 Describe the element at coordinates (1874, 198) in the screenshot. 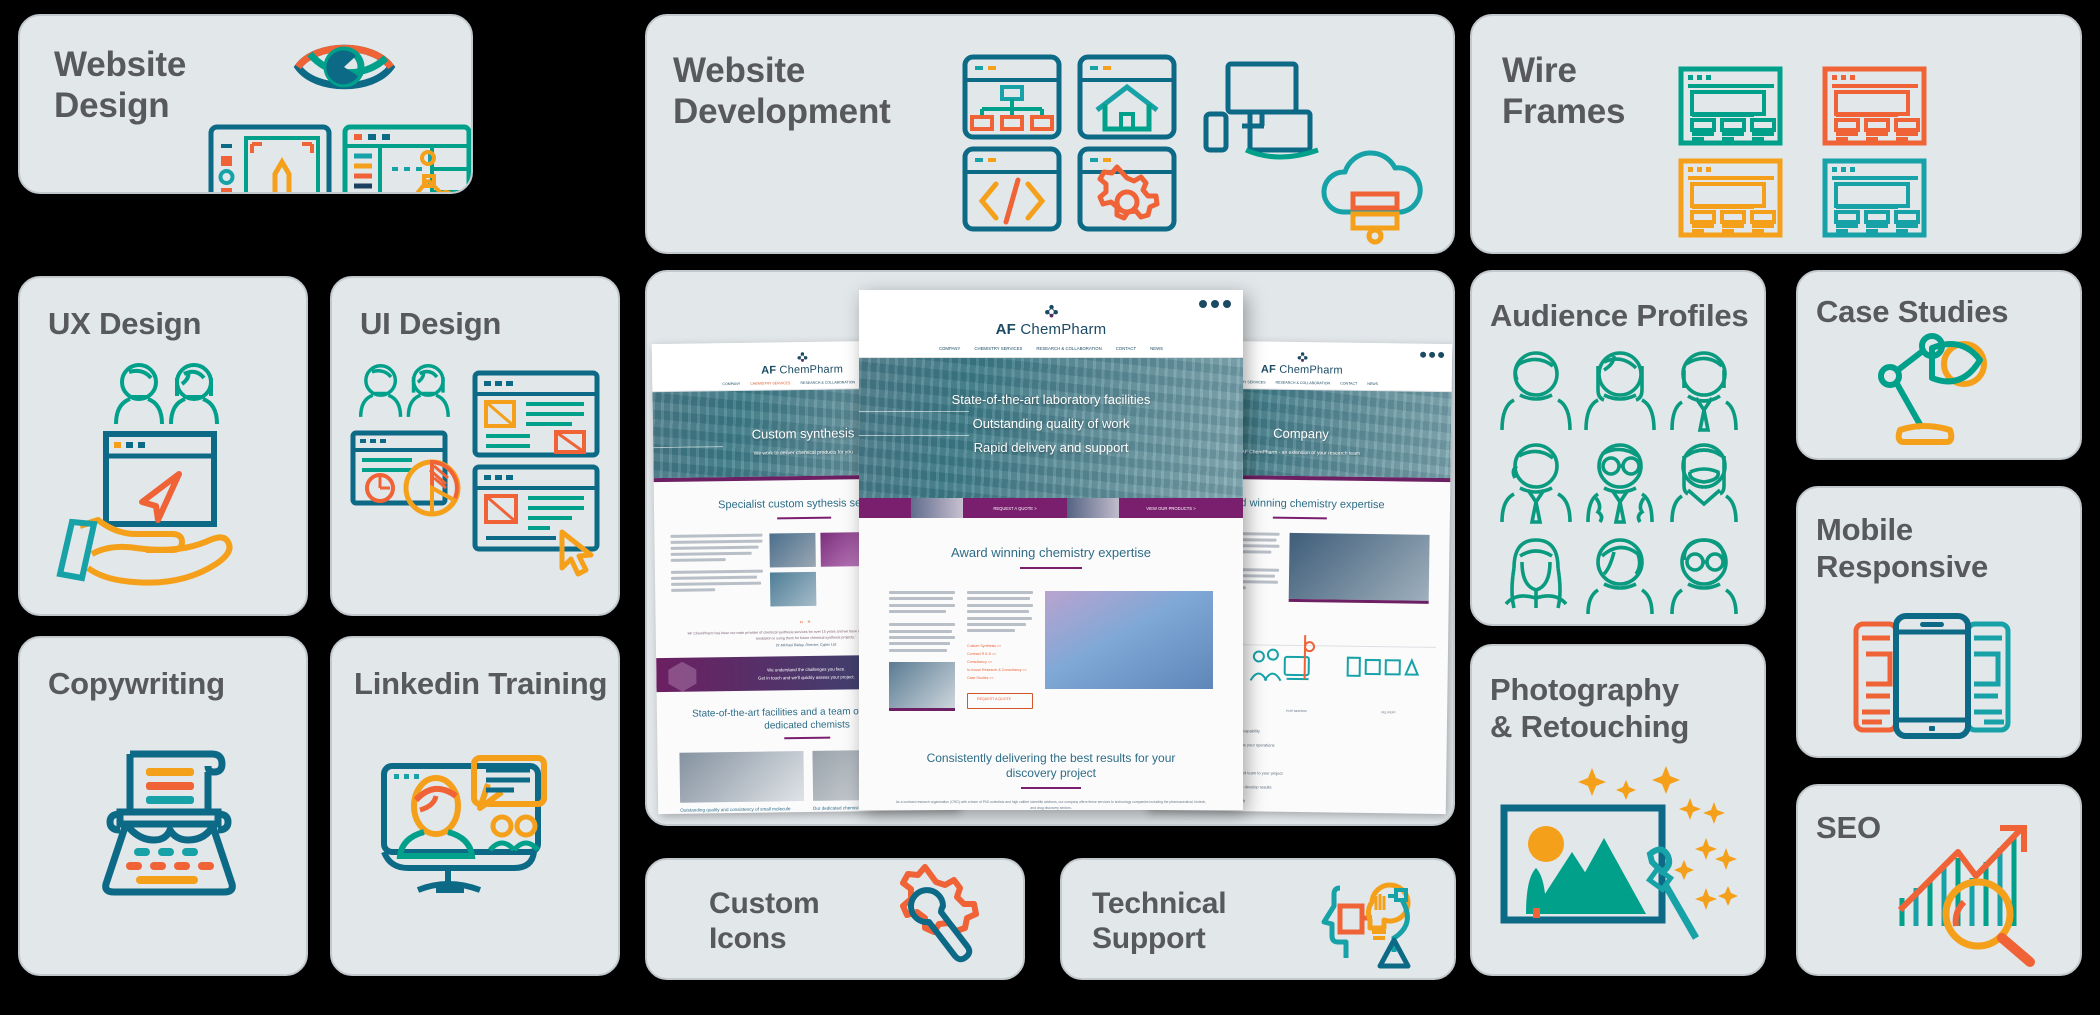

I see `wireframe-cyan-icon` at that location.